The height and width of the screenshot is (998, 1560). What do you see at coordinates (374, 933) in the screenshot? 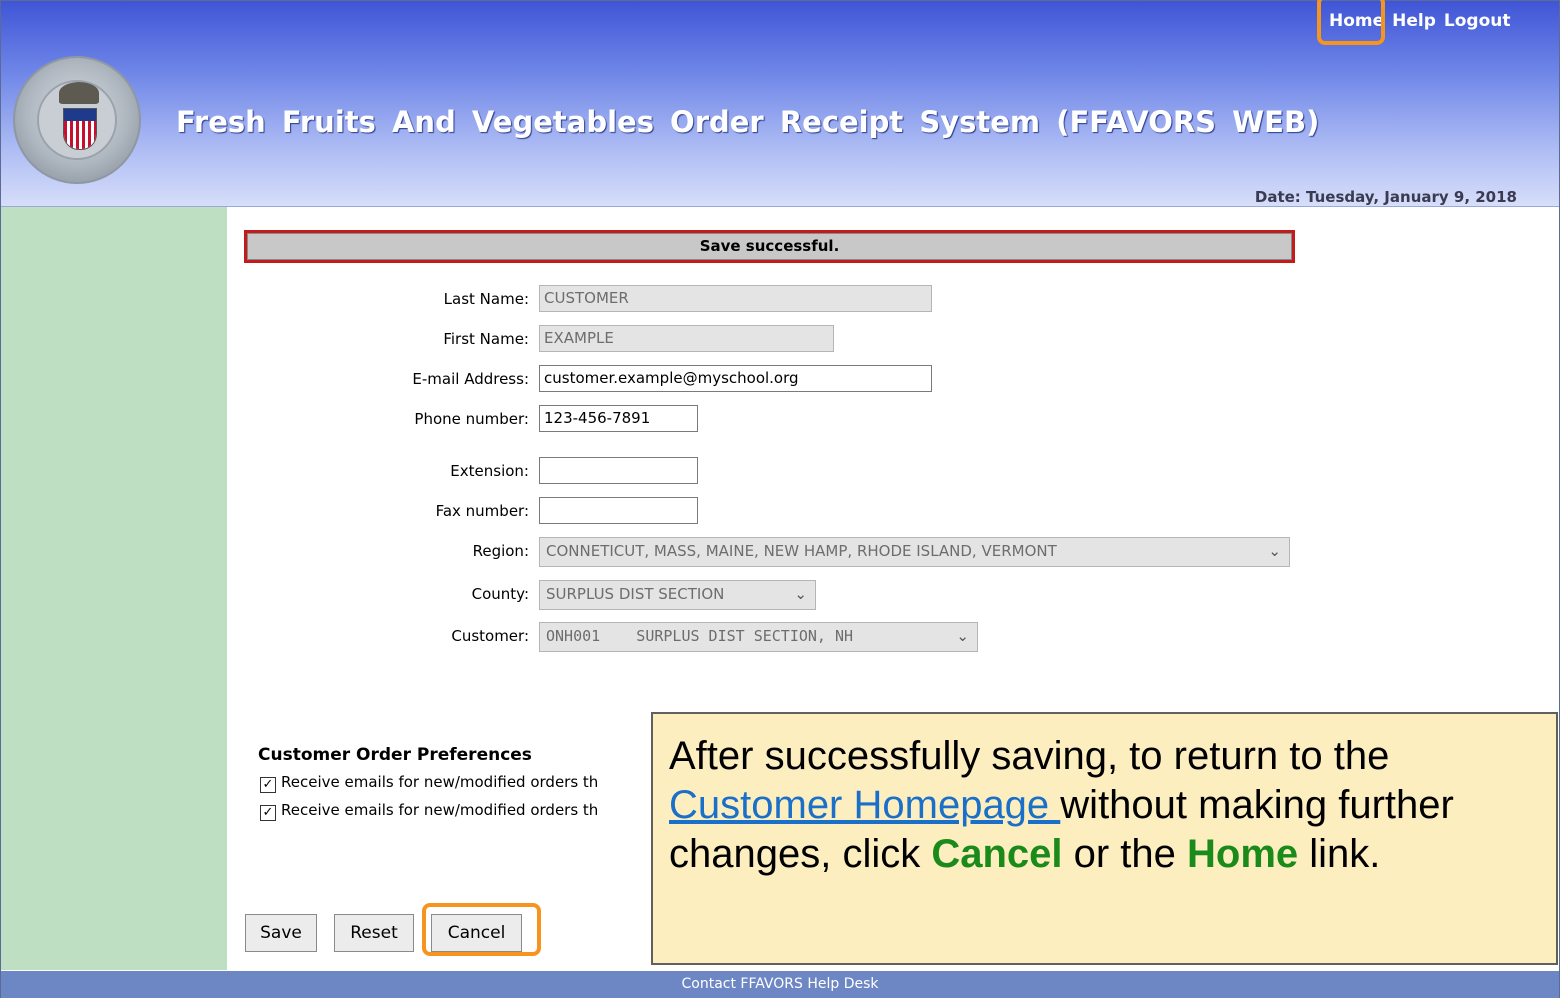
I see `reset-button: Reset` at bounding box center [374, 933].